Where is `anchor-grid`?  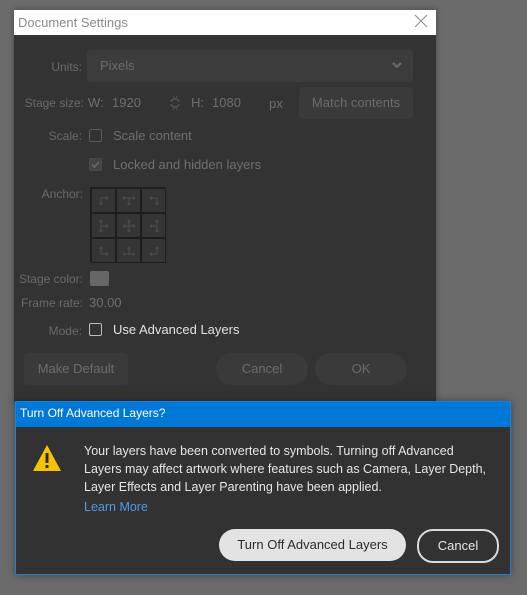
anchor-grid is located at coordinates (128, 225).